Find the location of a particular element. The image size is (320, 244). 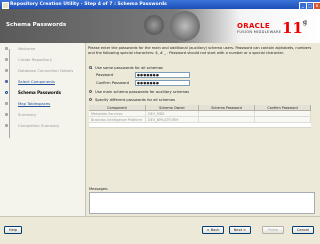

step-label: Create Repository is located at coordinates (35, 59).